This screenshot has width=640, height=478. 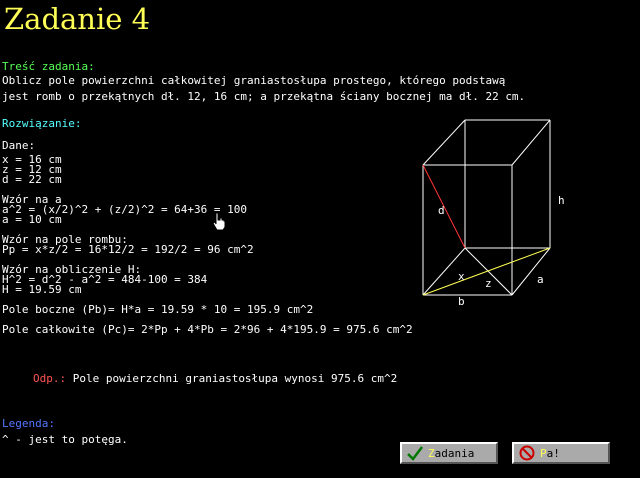 I want to click on checkmark-icon, so click(x=415, y=453).